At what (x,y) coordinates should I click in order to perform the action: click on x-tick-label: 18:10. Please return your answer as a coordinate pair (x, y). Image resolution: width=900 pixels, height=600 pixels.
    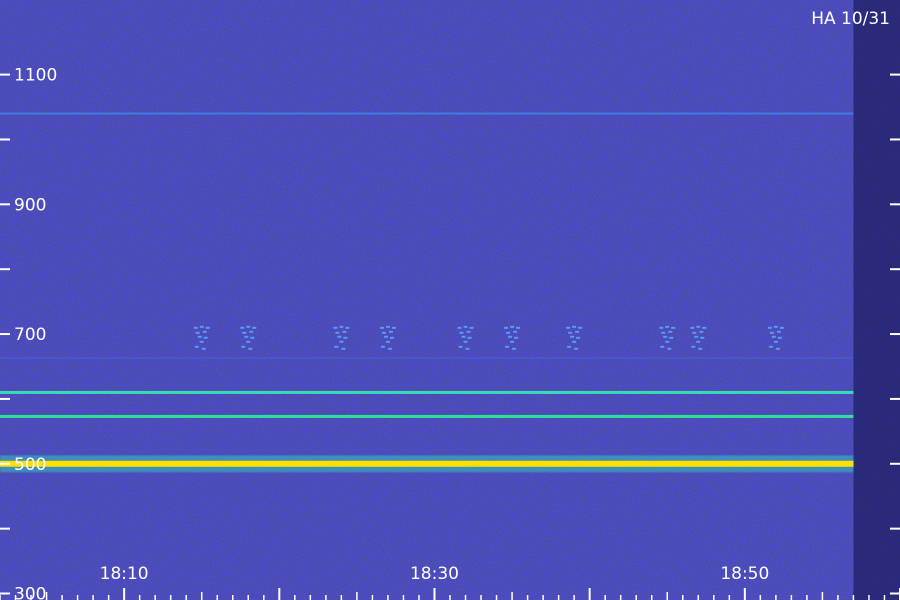
    Looking at the image, I should click on (124, 574).